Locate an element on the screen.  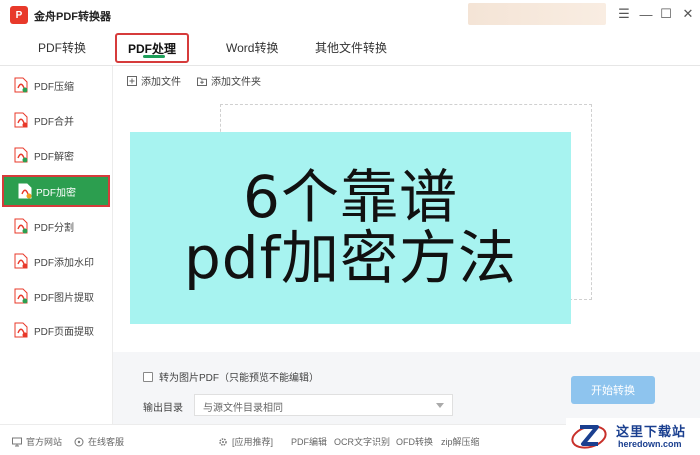
app-title: 金舟PDF转换器 is located at coordinates (72, 17).